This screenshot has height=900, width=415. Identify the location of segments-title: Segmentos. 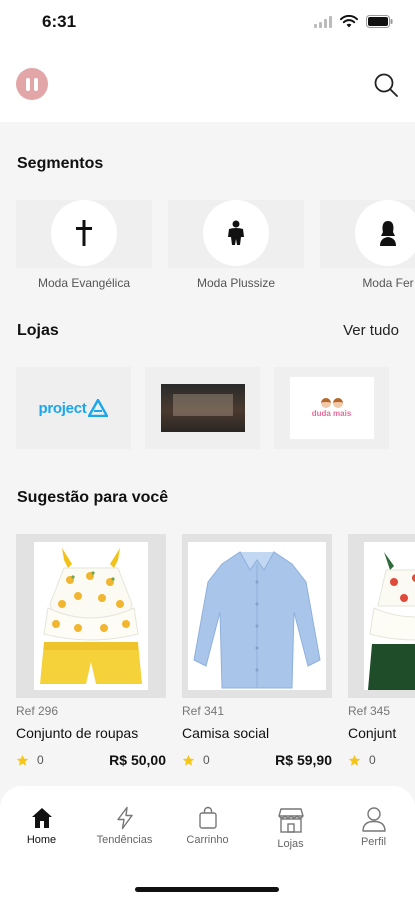
(60, 163).